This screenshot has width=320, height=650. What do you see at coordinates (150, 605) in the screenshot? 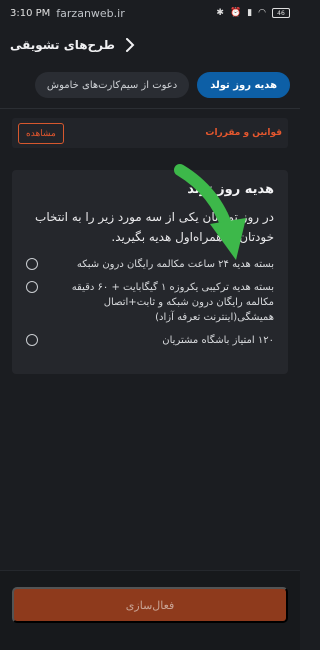
I see `activate-button: فعال‌سازی` at bounding box center [150, 605].